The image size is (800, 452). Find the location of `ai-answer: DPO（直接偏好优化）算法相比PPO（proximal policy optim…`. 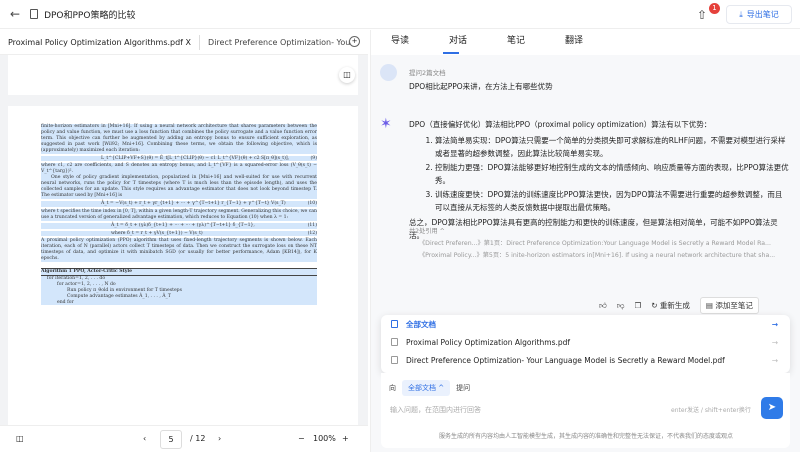

ai-answer: DPO（直接偏好优化）算法相比PPO（proximal policy optim… is located at coordinates (599, 180).